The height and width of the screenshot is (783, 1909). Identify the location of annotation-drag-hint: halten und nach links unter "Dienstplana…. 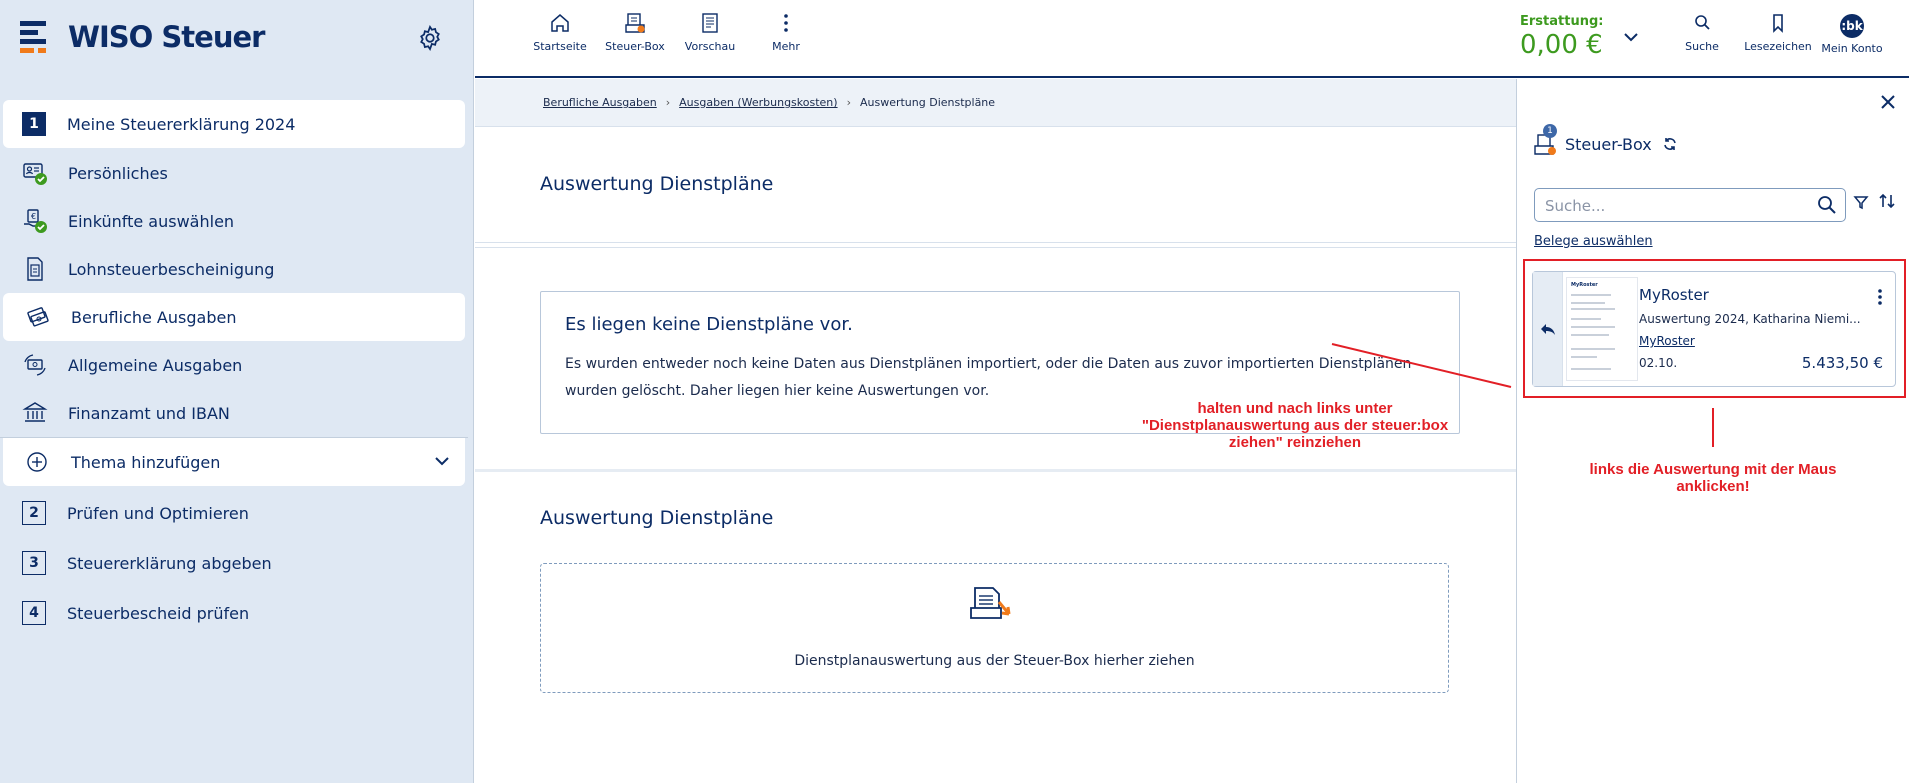
(1295, 425).